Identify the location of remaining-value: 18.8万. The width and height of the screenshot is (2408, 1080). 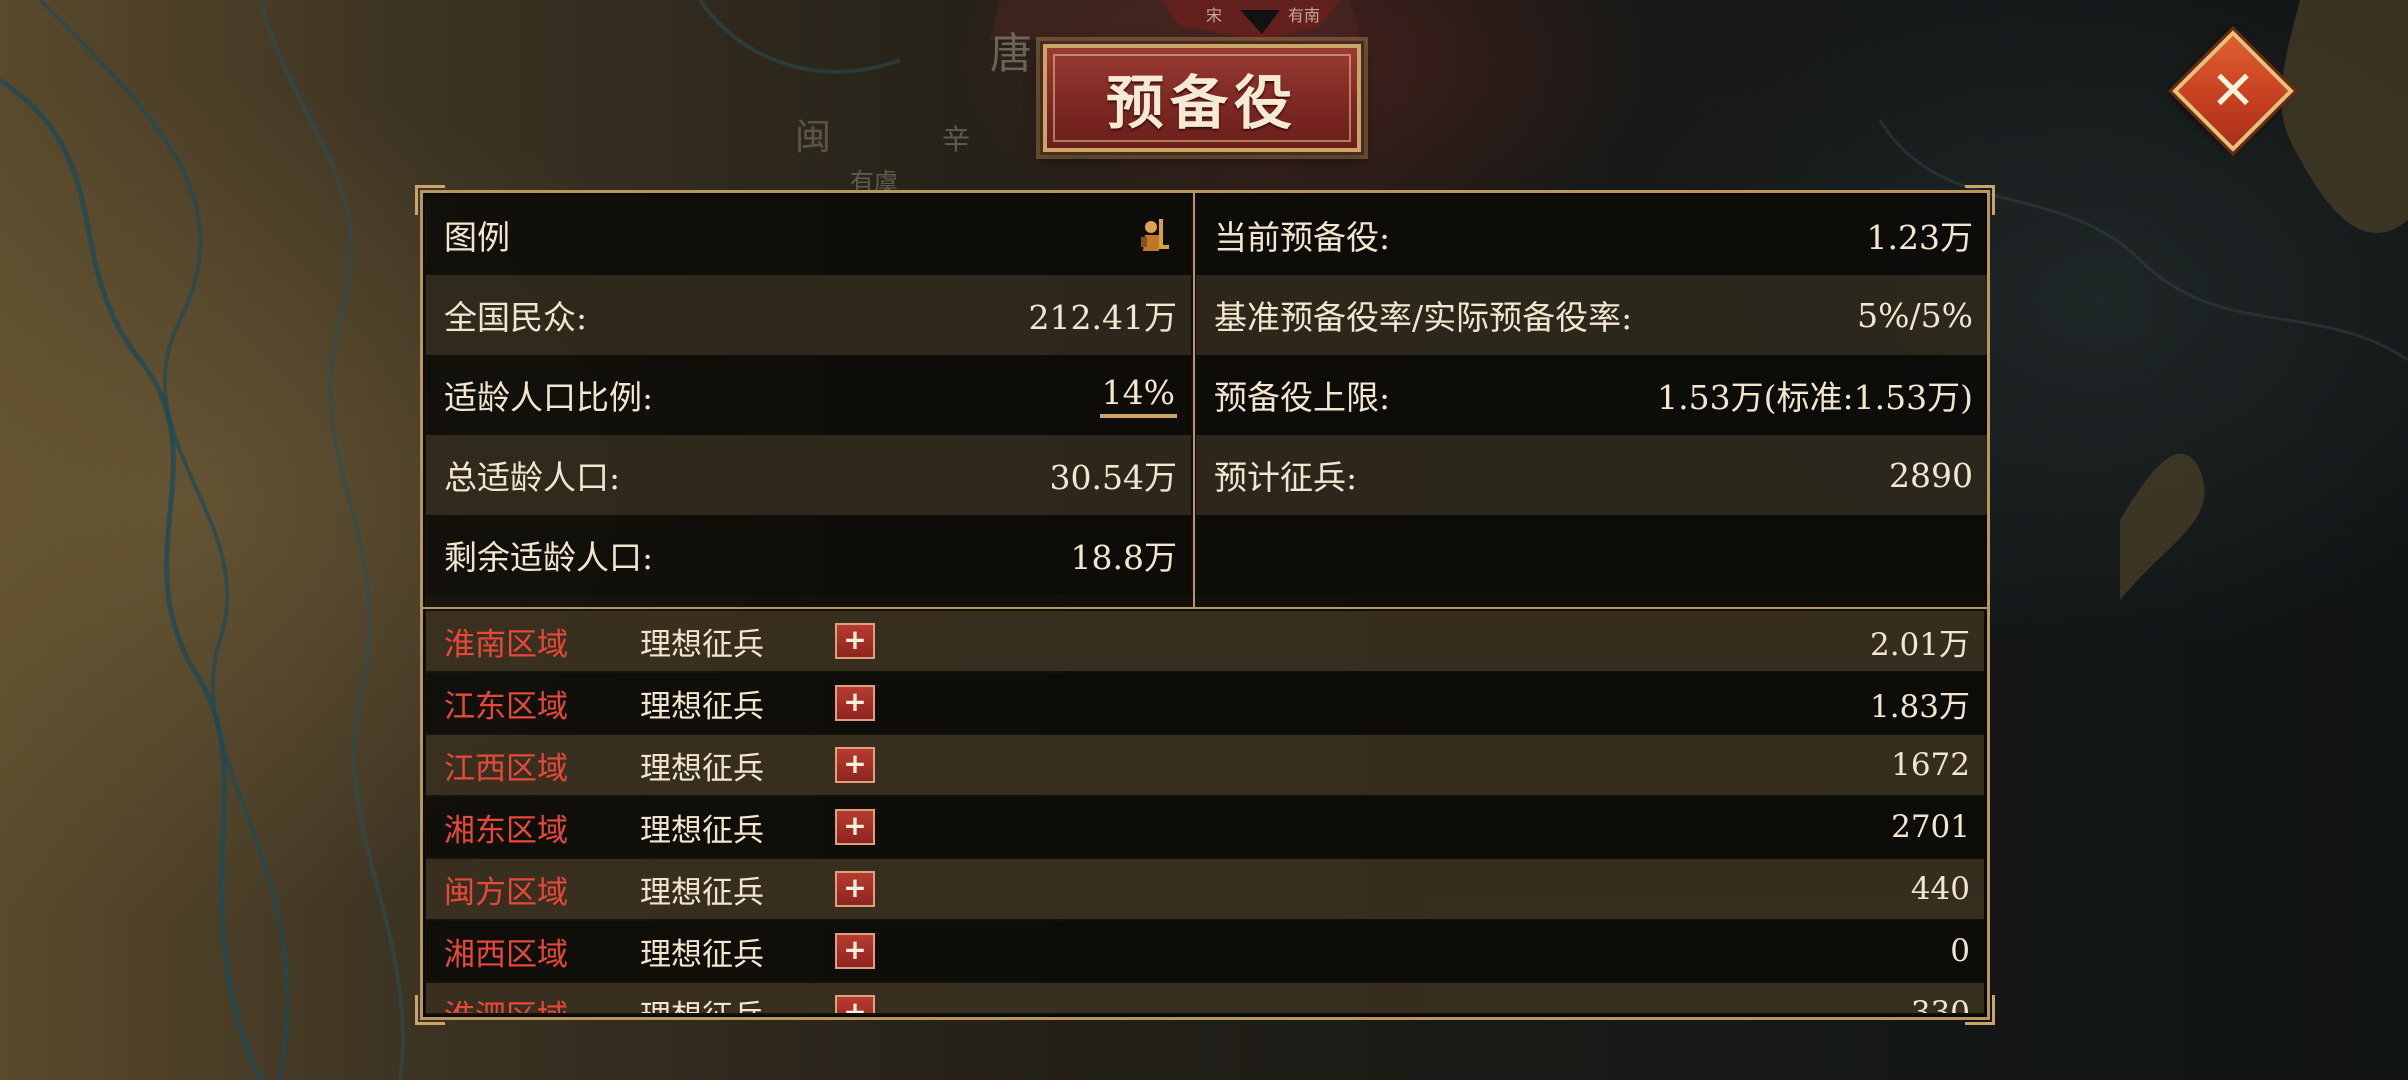
(1123, 557).